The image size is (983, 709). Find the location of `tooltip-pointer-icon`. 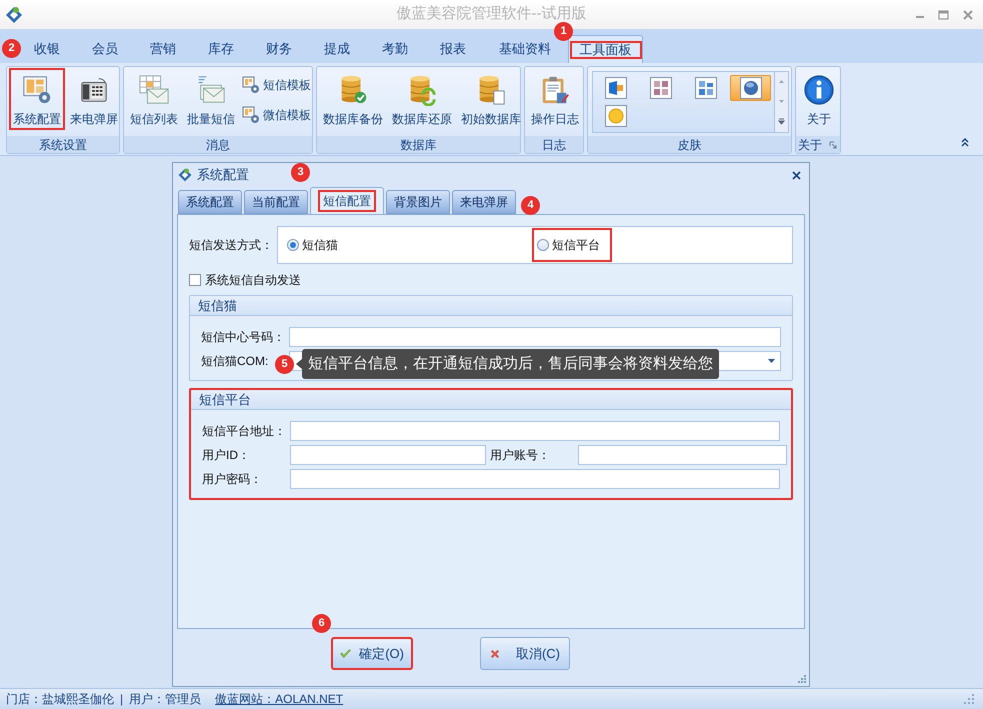

tooltip-pointer-icon is located at coordinates (299, 364).